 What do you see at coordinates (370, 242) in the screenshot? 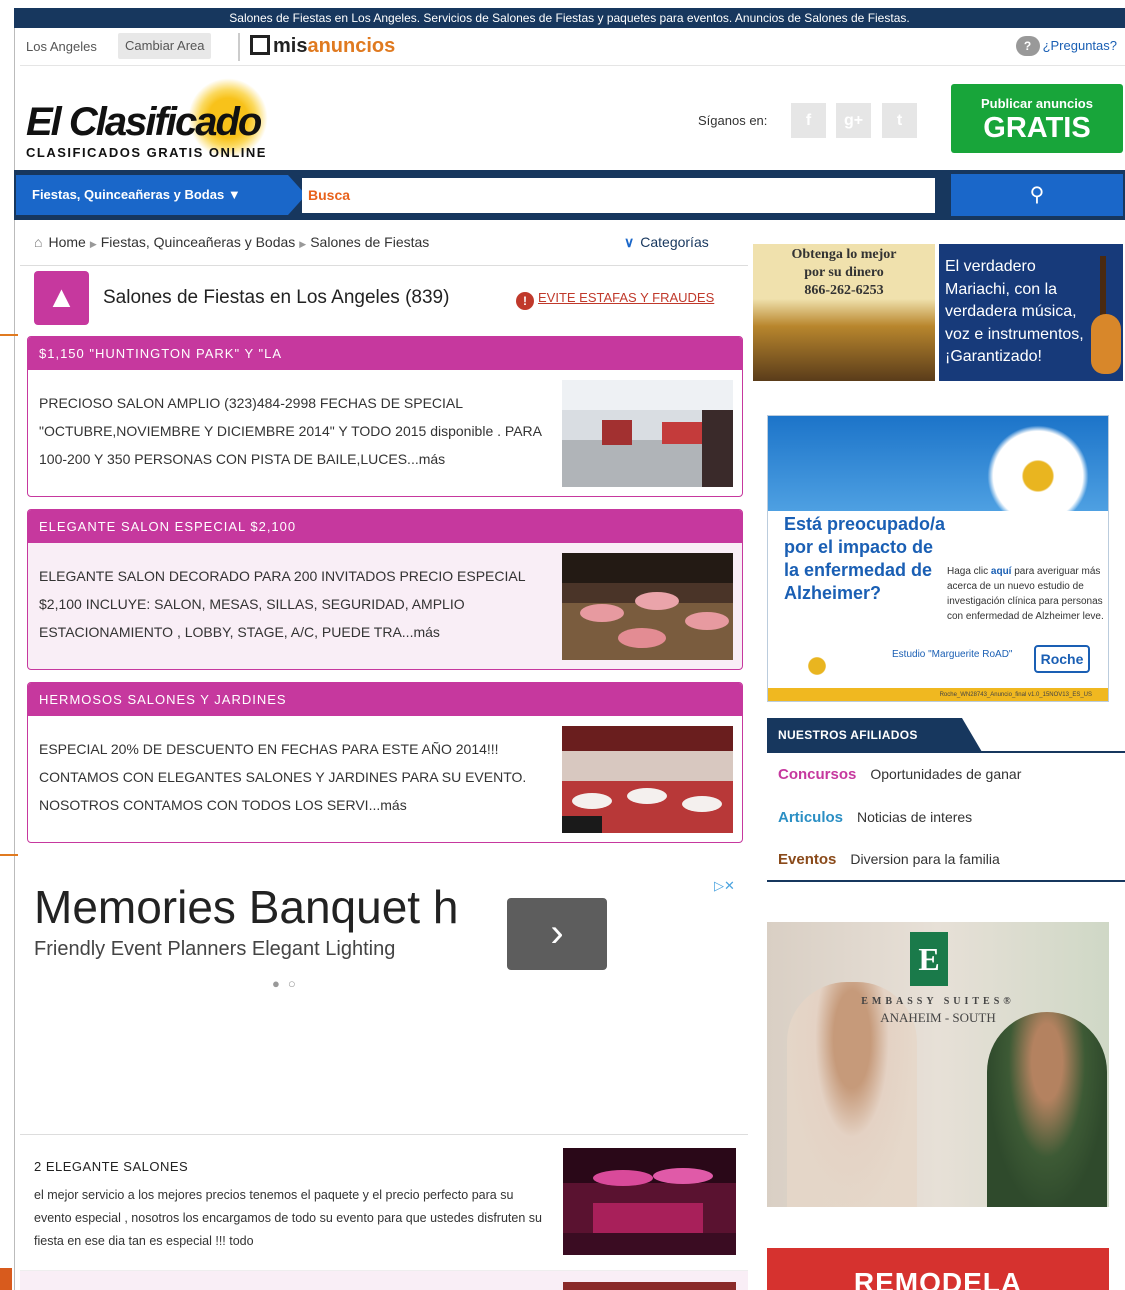
I see `breadcrumb-current: Salones de Fiestas` at bounding box center [370, 242].